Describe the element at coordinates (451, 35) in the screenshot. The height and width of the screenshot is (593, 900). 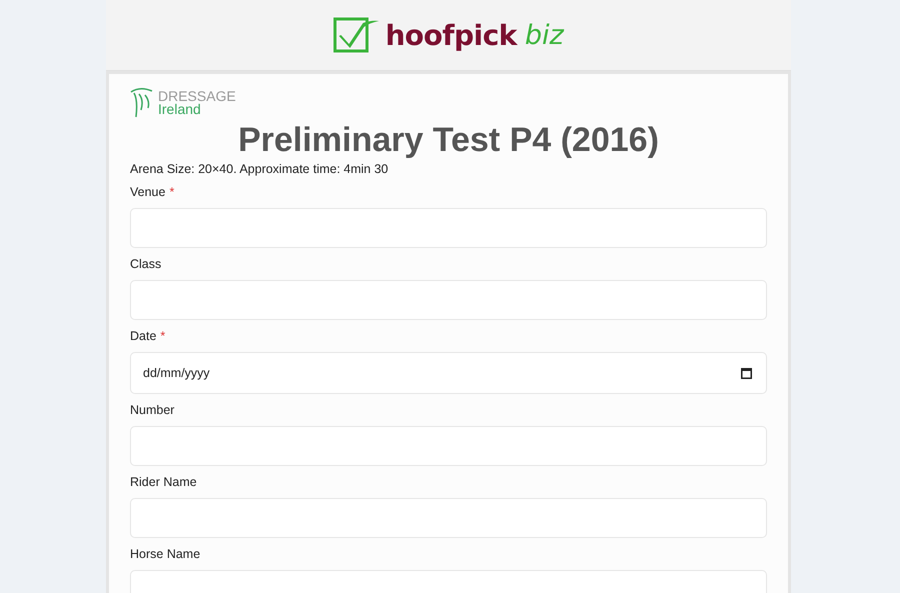
I see `brand-name: hoofpick` at that location.